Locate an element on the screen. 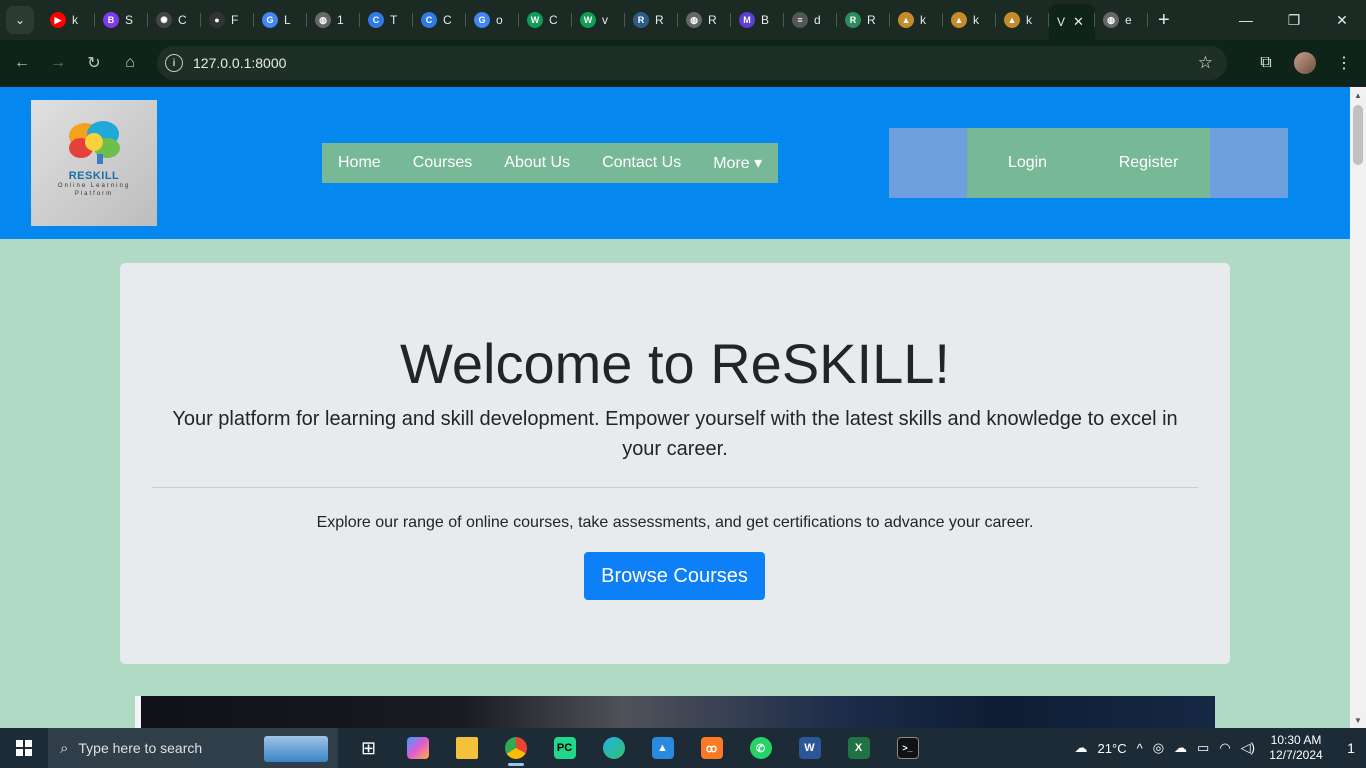 The width and height of the screenshot is (1366, 768). edge-icon is located at coordinates (613, 748).